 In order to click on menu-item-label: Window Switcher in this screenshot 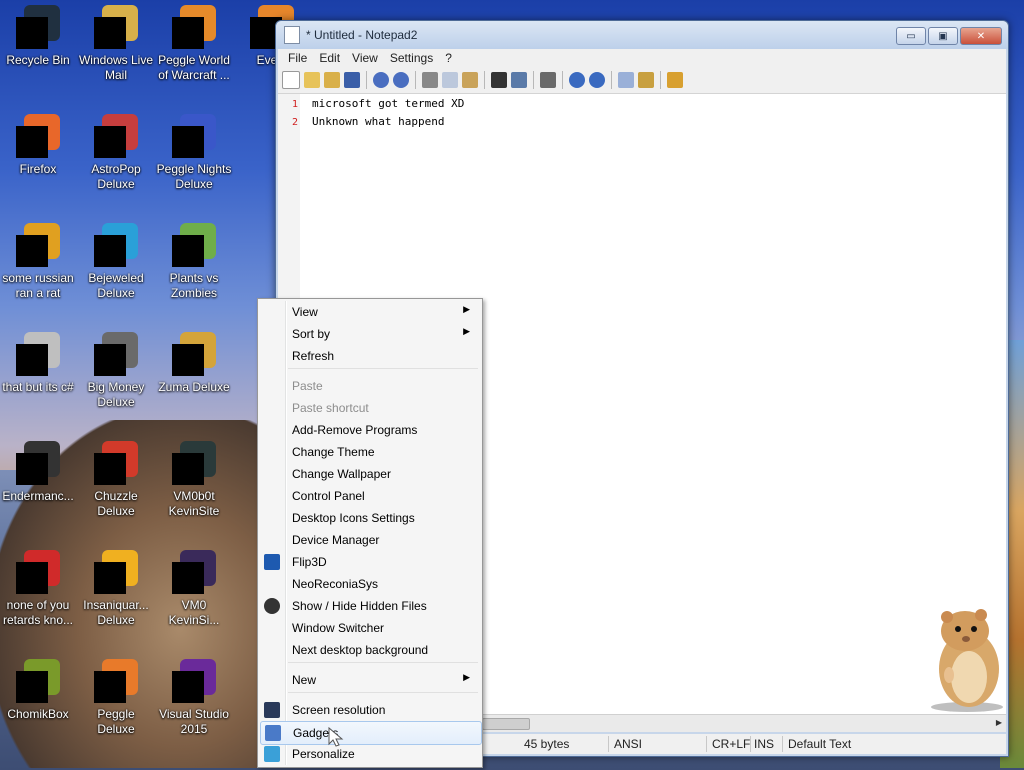, I will do `click(338, 628)`.